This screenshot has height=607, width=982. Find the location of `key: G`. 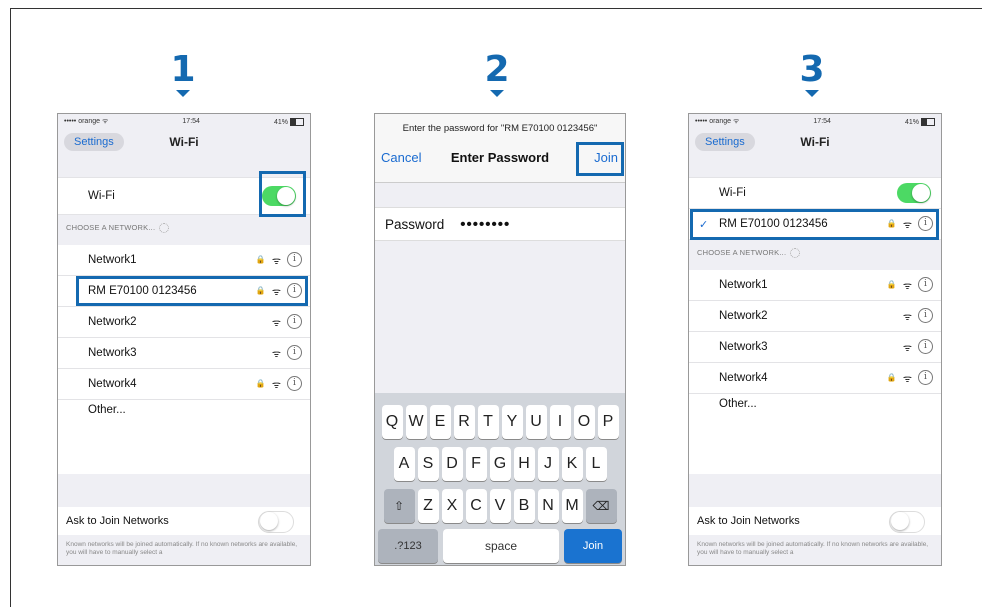

key: G is located at coordinates (500, 464).